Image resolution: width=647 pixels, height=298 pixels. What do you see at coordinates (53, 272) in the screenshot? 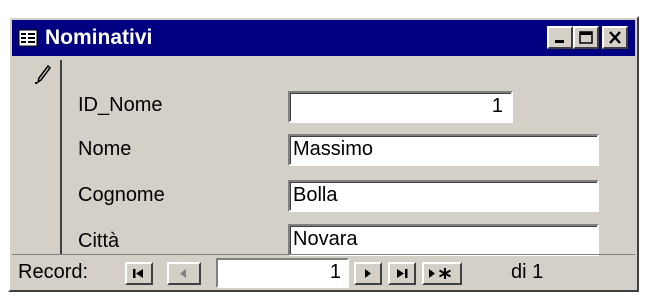
I see `record-label: Record:` at bounding box center [53, 272].